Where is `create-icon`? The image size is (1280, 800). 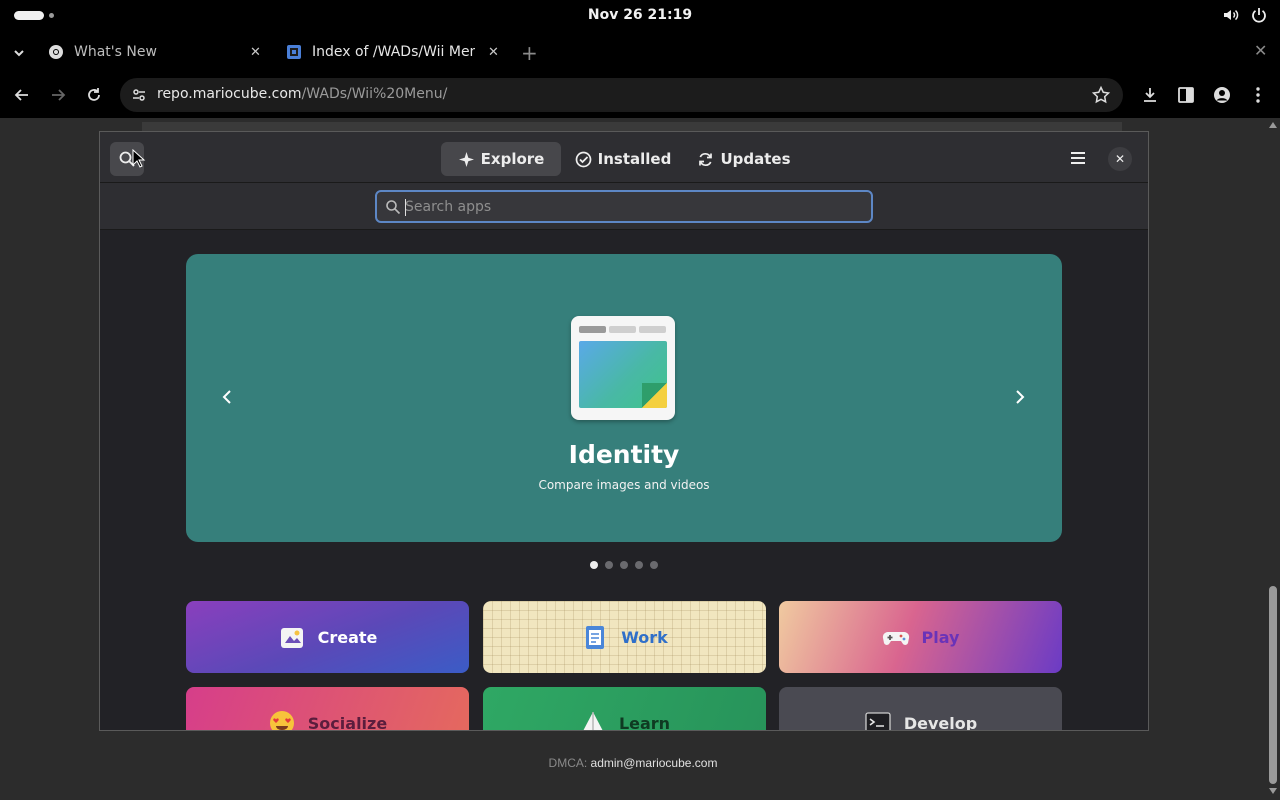
create-icon is located at coordinates (292, 637).